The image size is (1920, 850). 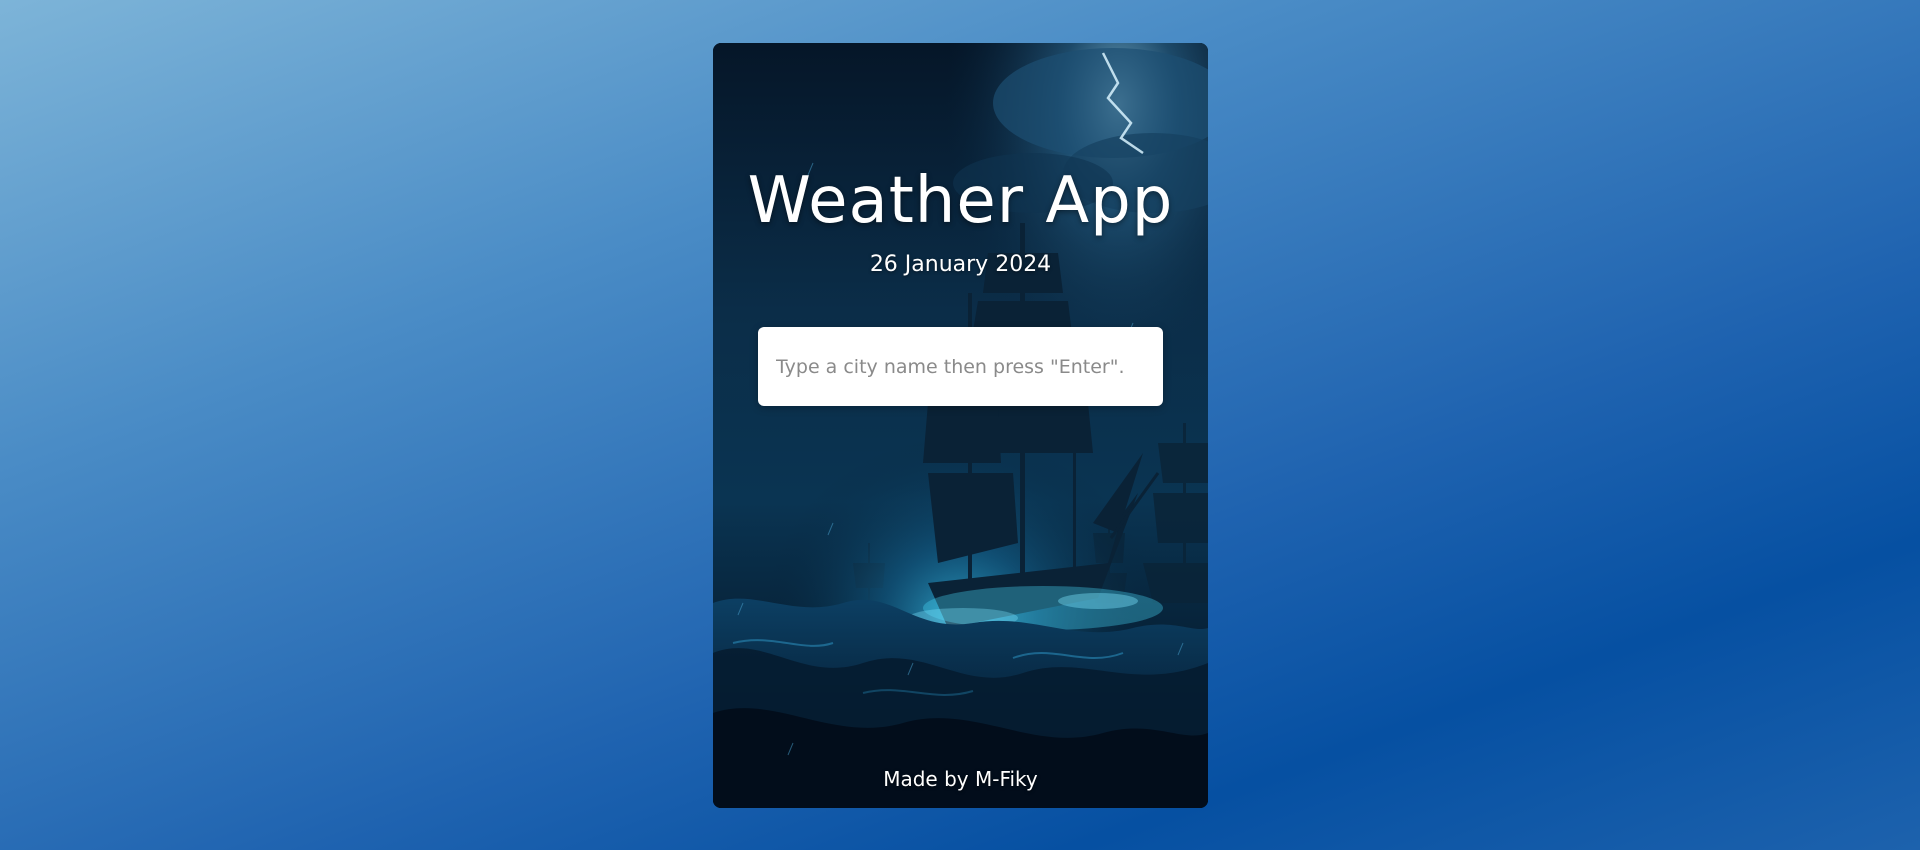 What do you see at coordinates (960, 201) in the screenshot?
I see `app-title: Weather App` at bounding box center [960, 201].